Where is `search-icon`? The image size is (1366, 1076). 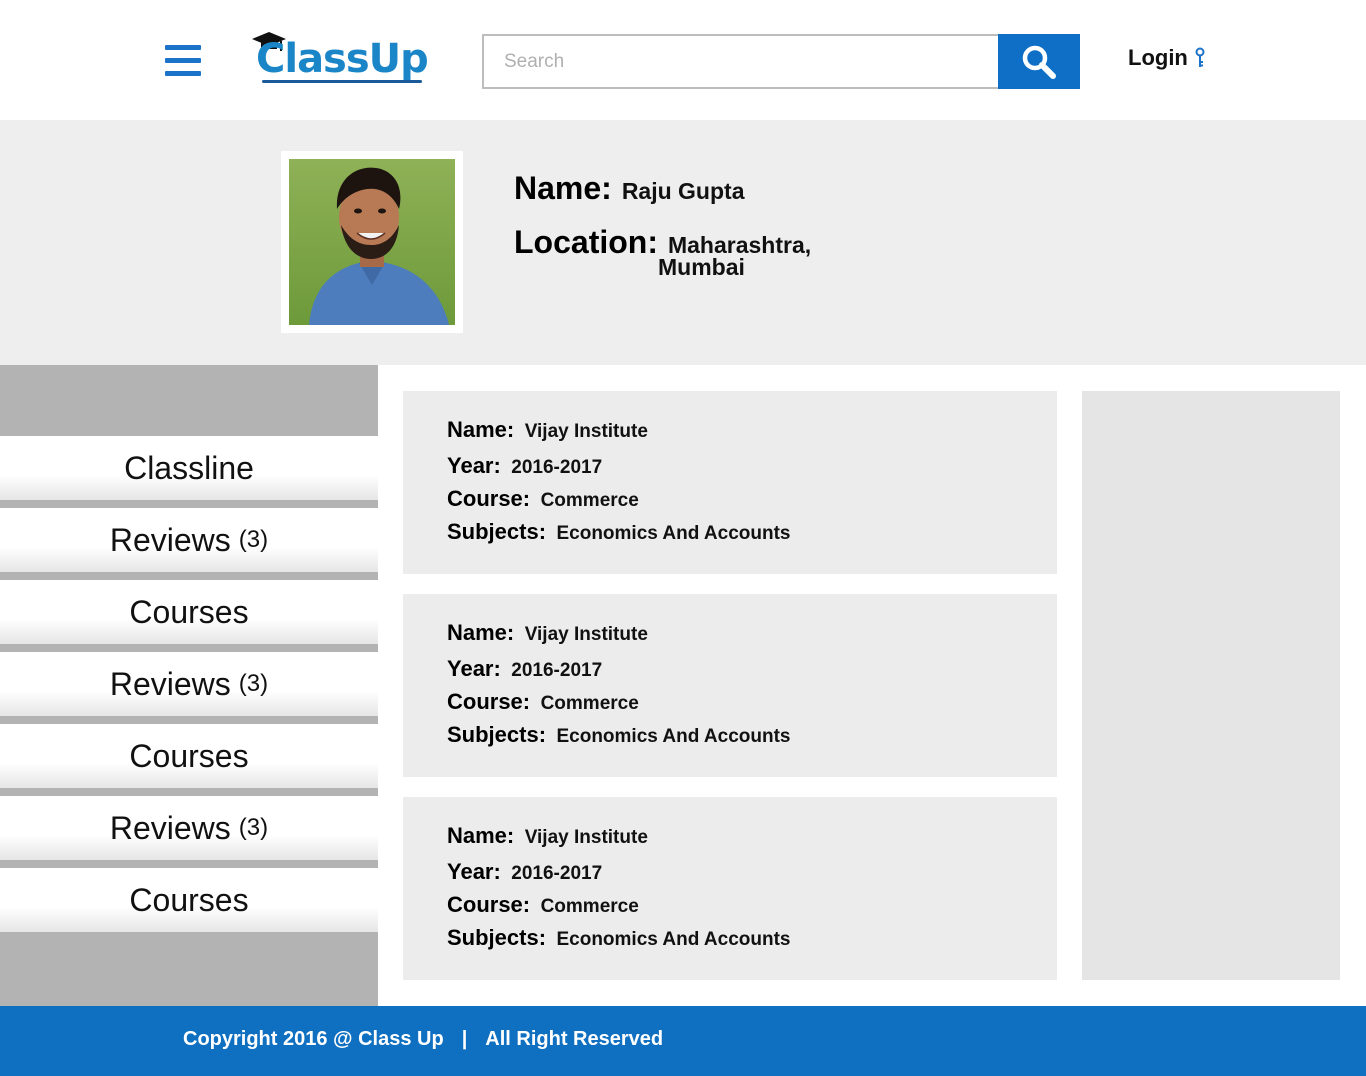 search-icon is located at coordinates (1039, 62).